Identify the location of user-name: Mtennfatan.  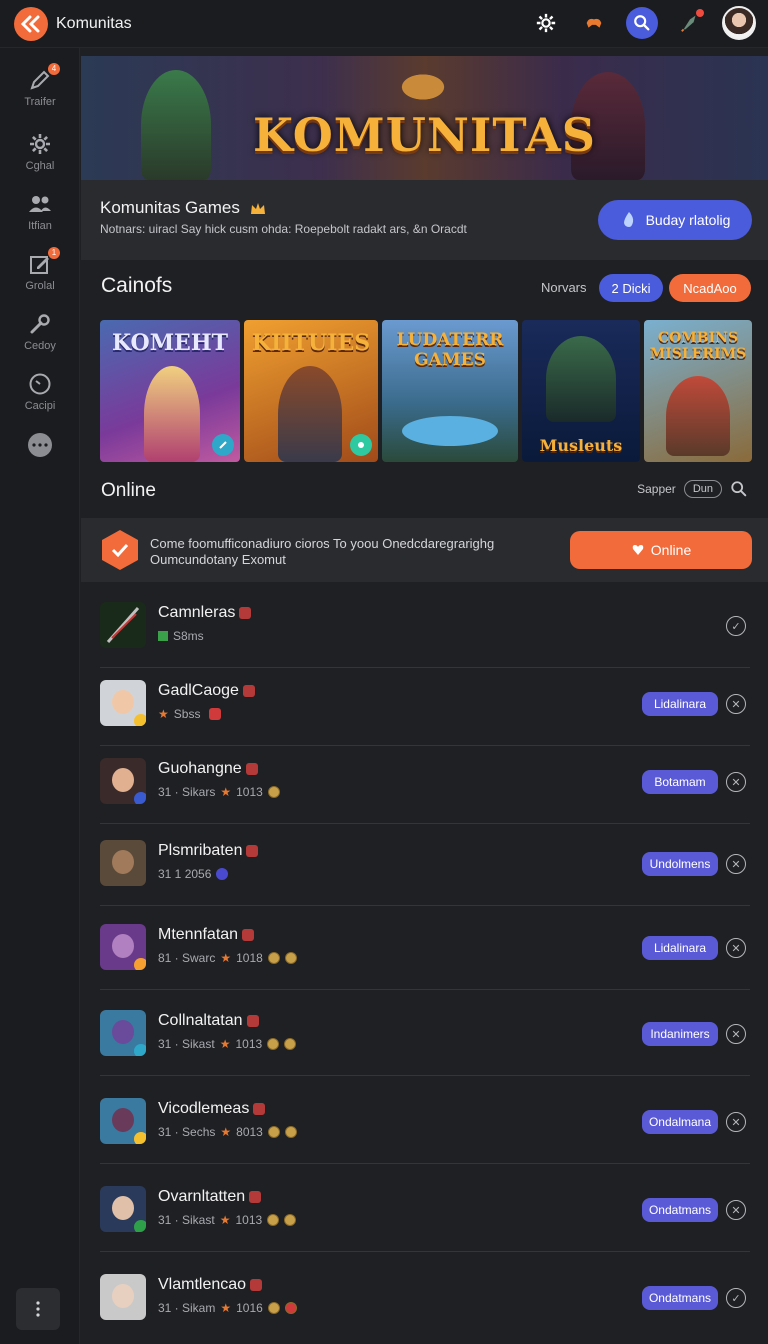
(206, 935).